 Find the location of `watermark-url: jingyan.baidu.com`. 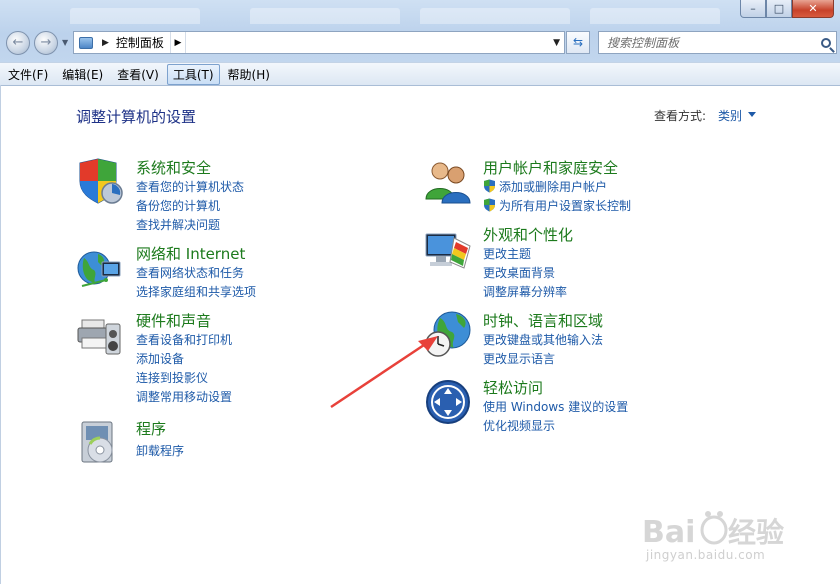

watermark-url: jingyan.baidu.com is located at coordinates (706, 555).